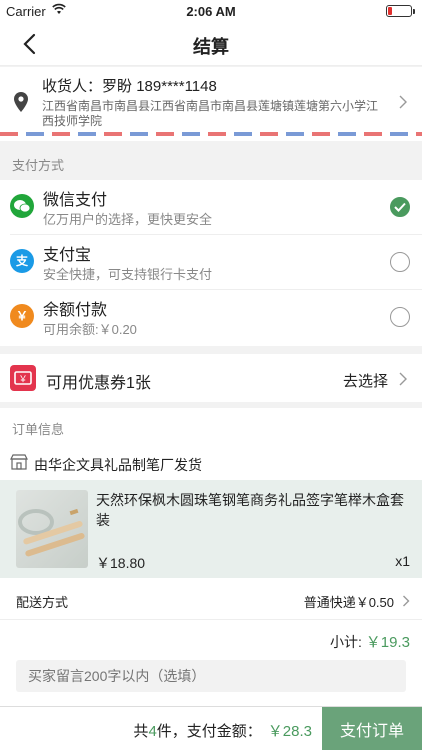  I want to click on store-name: 由华企文具礼品制笔厂发货, so click(118, 465).